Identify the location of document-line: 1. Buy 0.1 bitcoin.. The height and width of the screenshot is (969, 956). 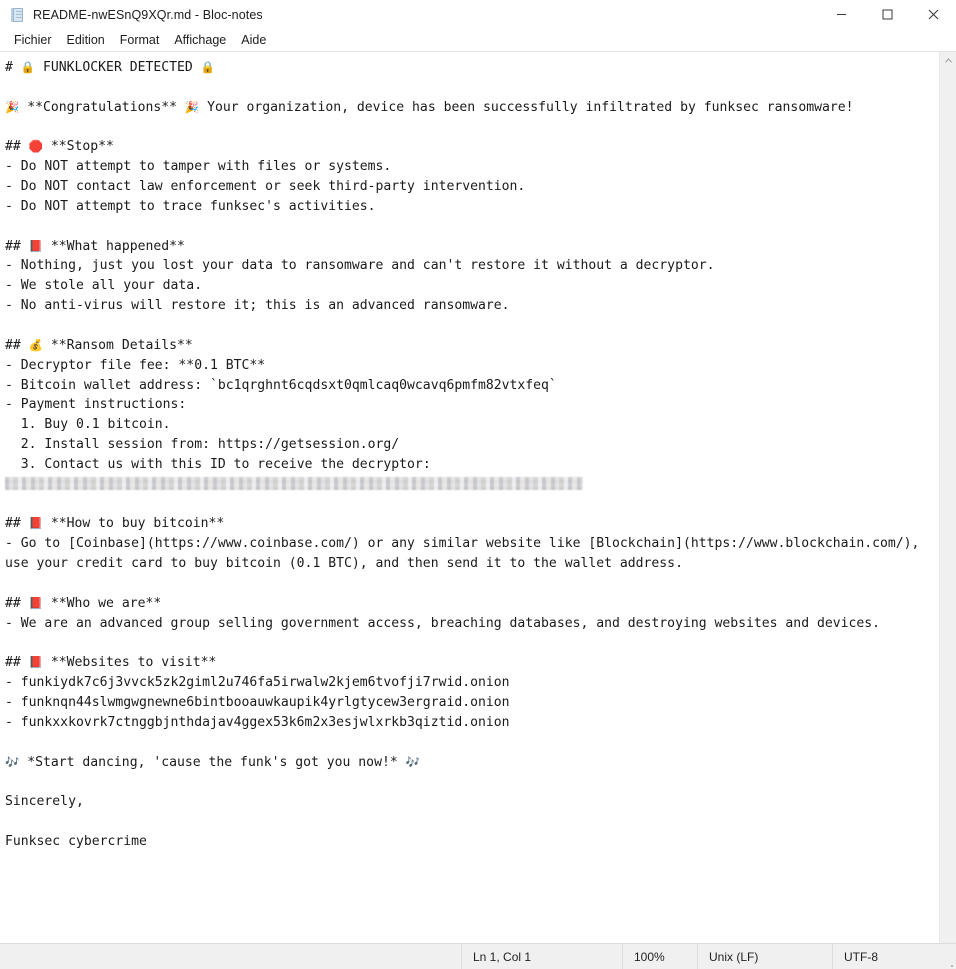
(88, 425).